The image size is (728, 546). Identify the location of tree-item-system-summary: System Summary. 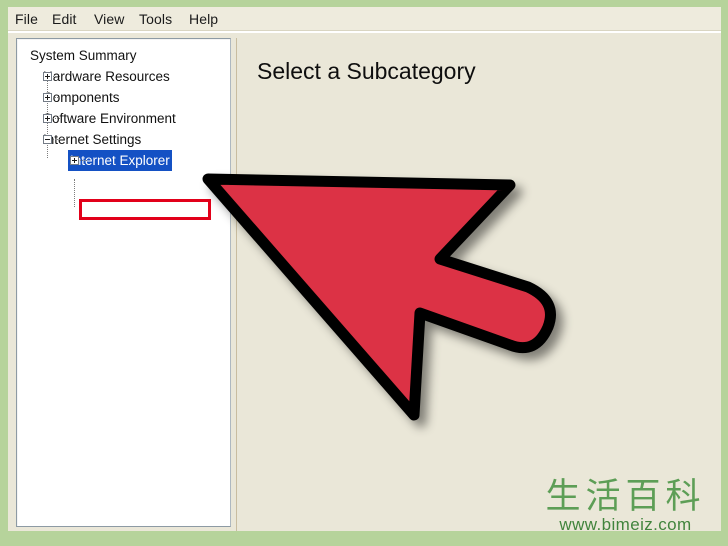
(123, 55).